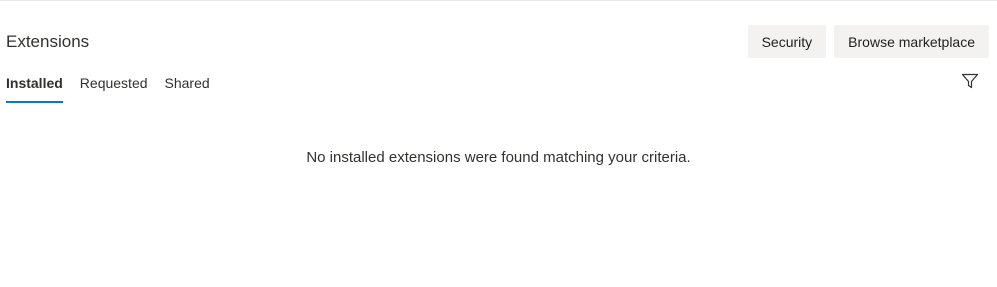 The height and width of the screenshot is (287, 997). I want to click on header-actions: Security Browse marketplace, so click(868, 41).